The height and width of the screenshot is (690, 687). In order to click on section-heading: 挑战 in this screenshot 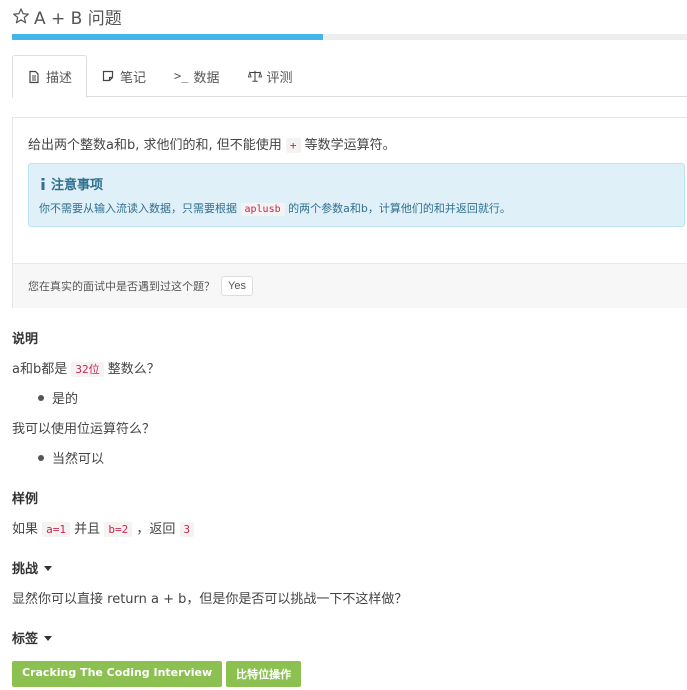, I will do `click(25, 569)`.